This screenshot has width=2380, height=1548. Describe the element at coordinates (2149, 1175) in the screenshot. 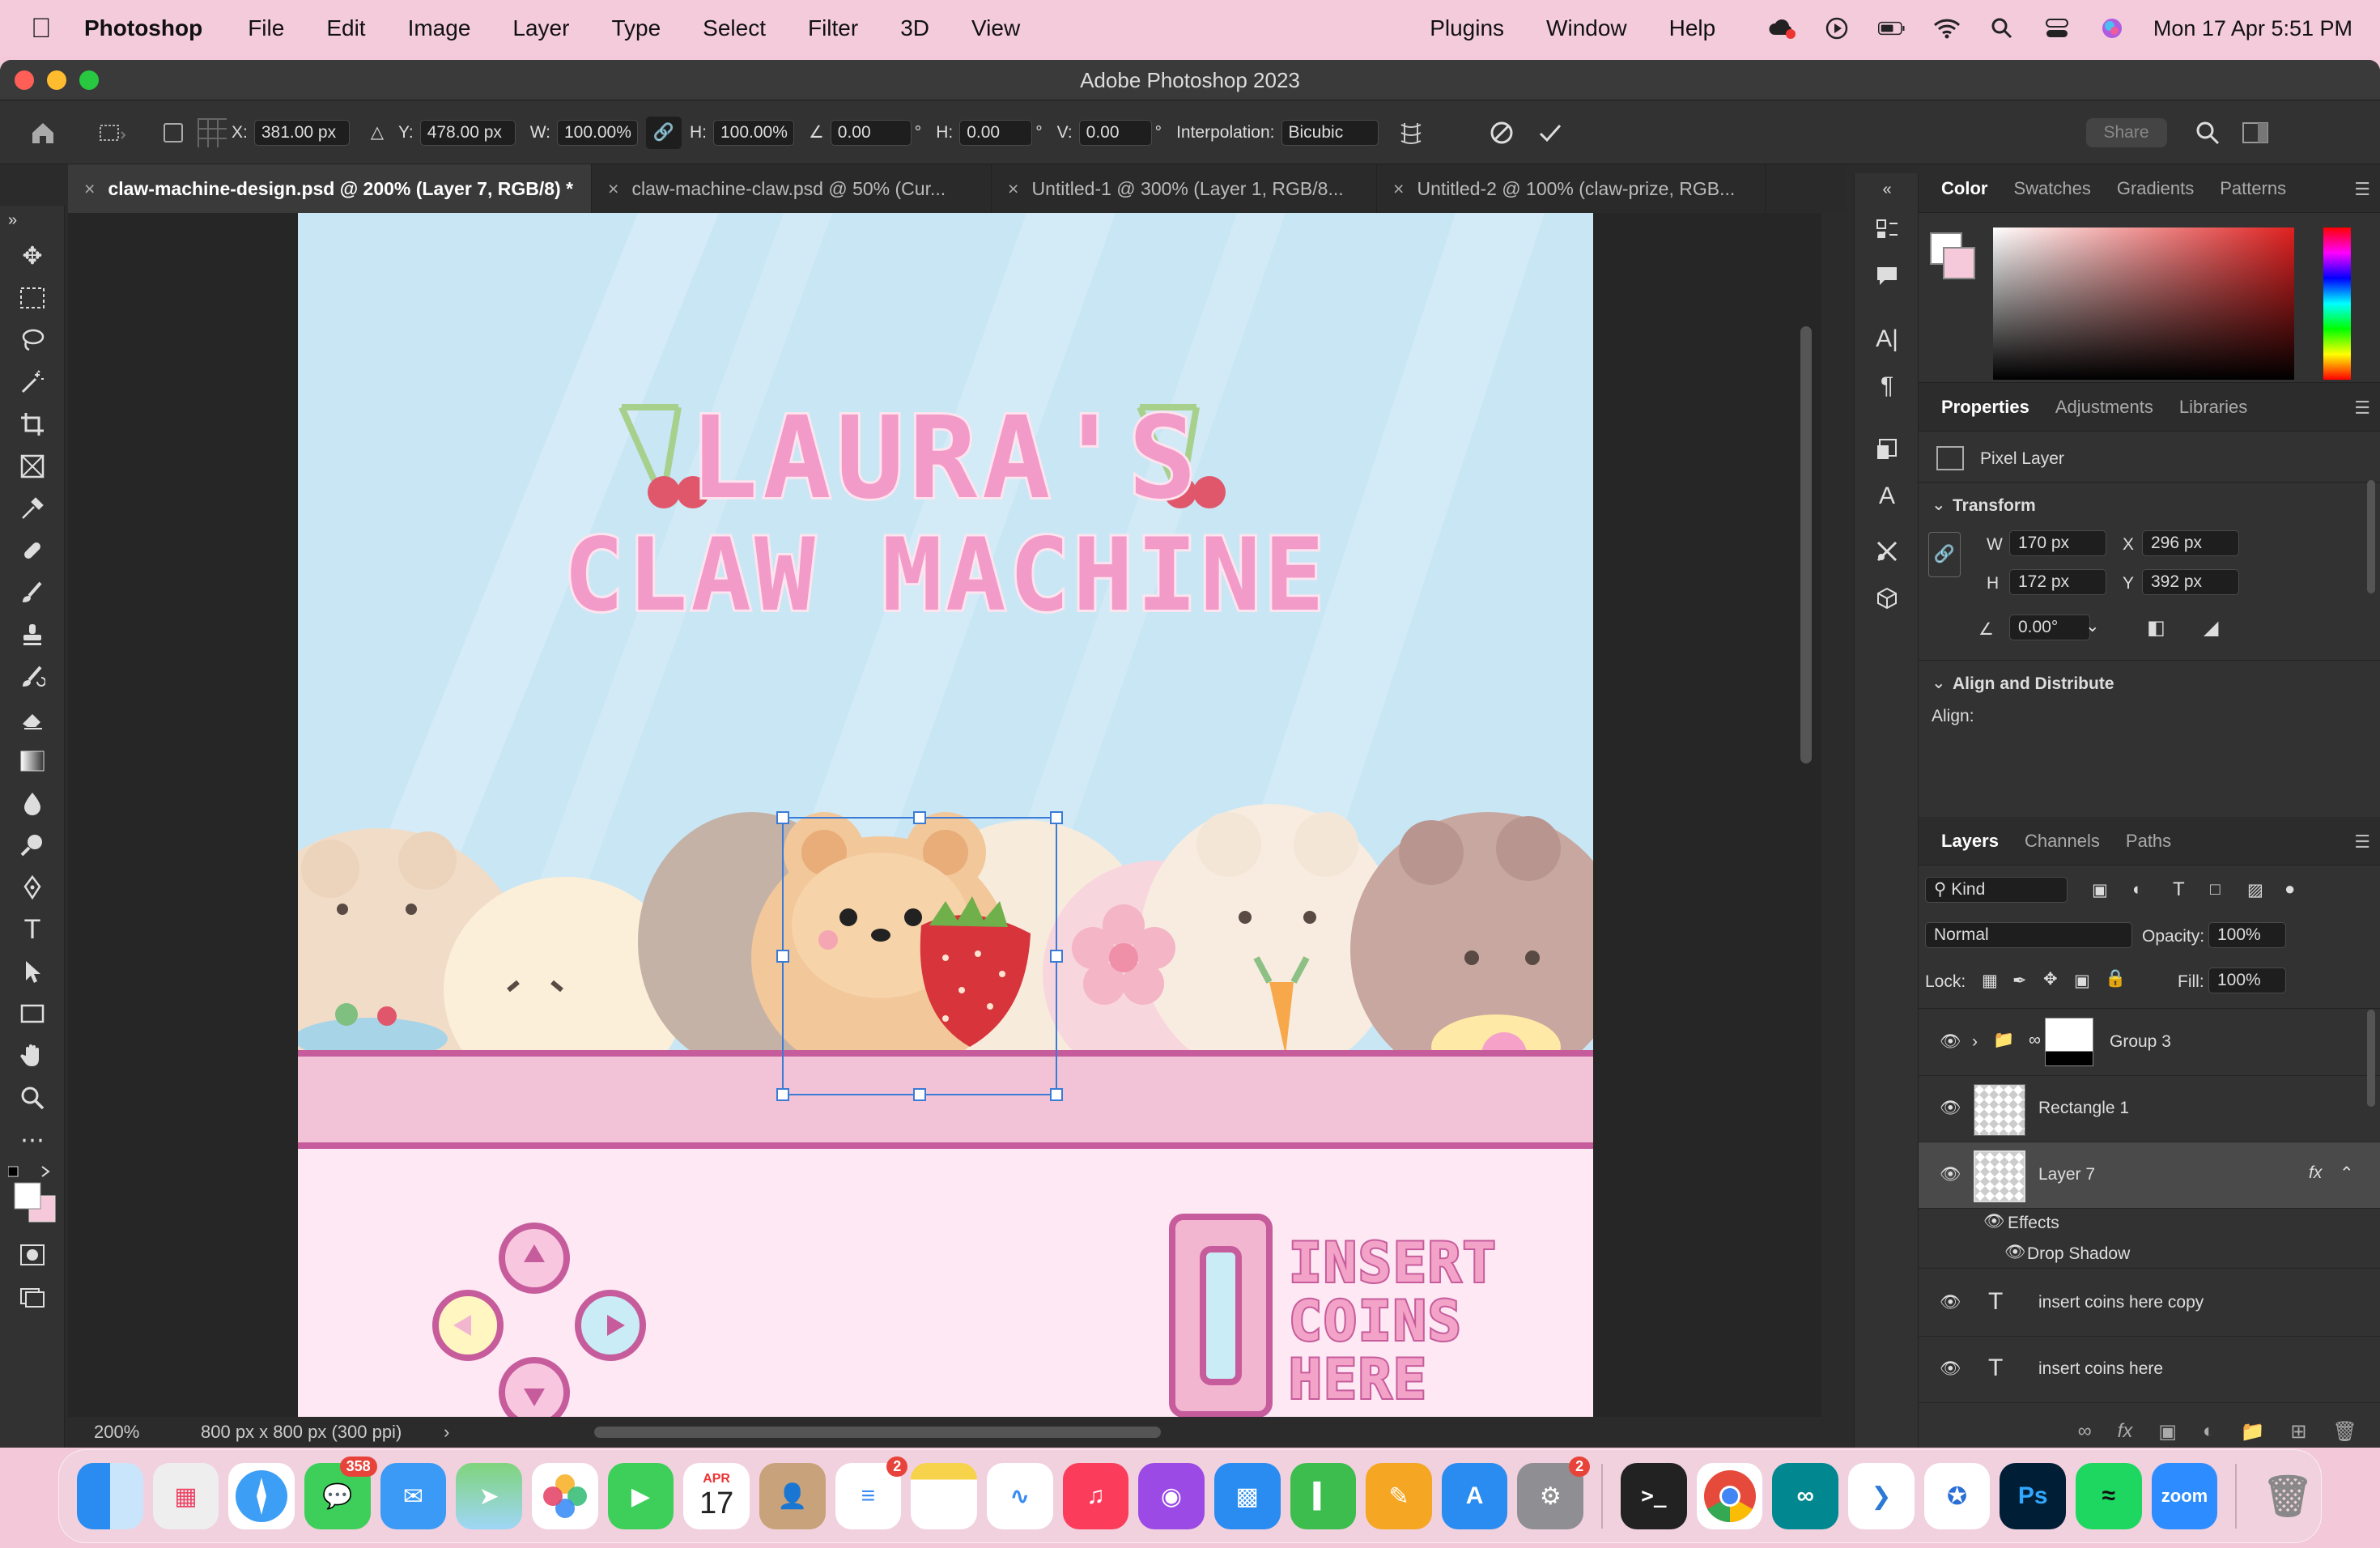

I see `layer-row-layer-7: 👁 Layer 7 fx ⌃` at that location.